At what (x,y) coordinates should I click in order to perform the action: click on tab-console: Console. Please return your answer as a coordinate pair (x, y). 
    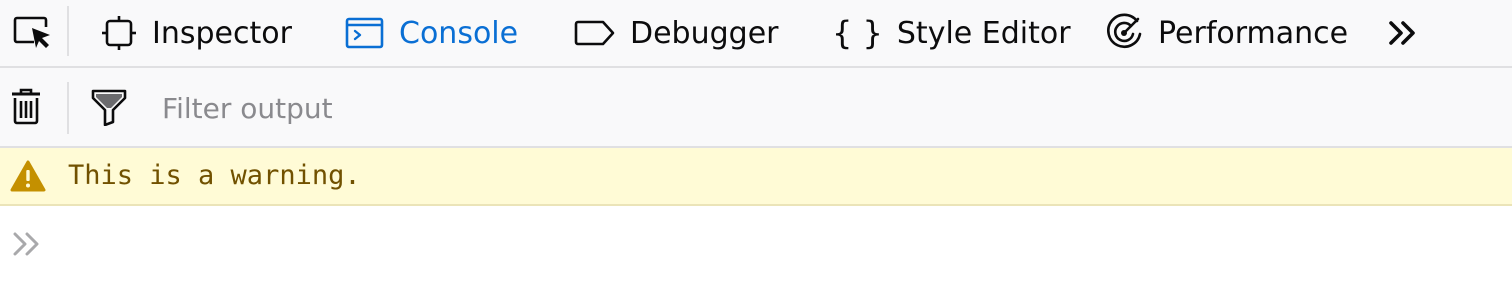
    Looking at the image, I should click on (431, 33).